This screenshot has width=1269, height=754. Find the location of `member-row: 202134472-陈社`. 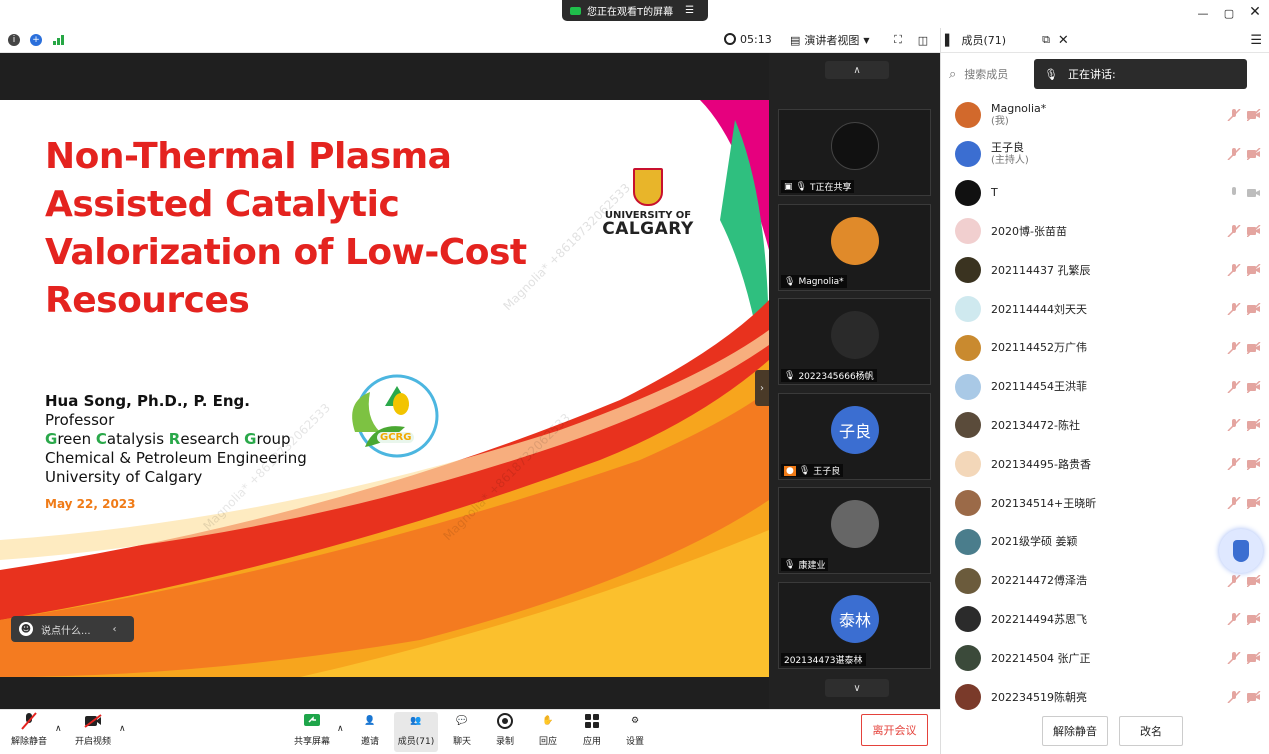

member-row: 202134472-陈社 is located at coordinates (1108, 425).